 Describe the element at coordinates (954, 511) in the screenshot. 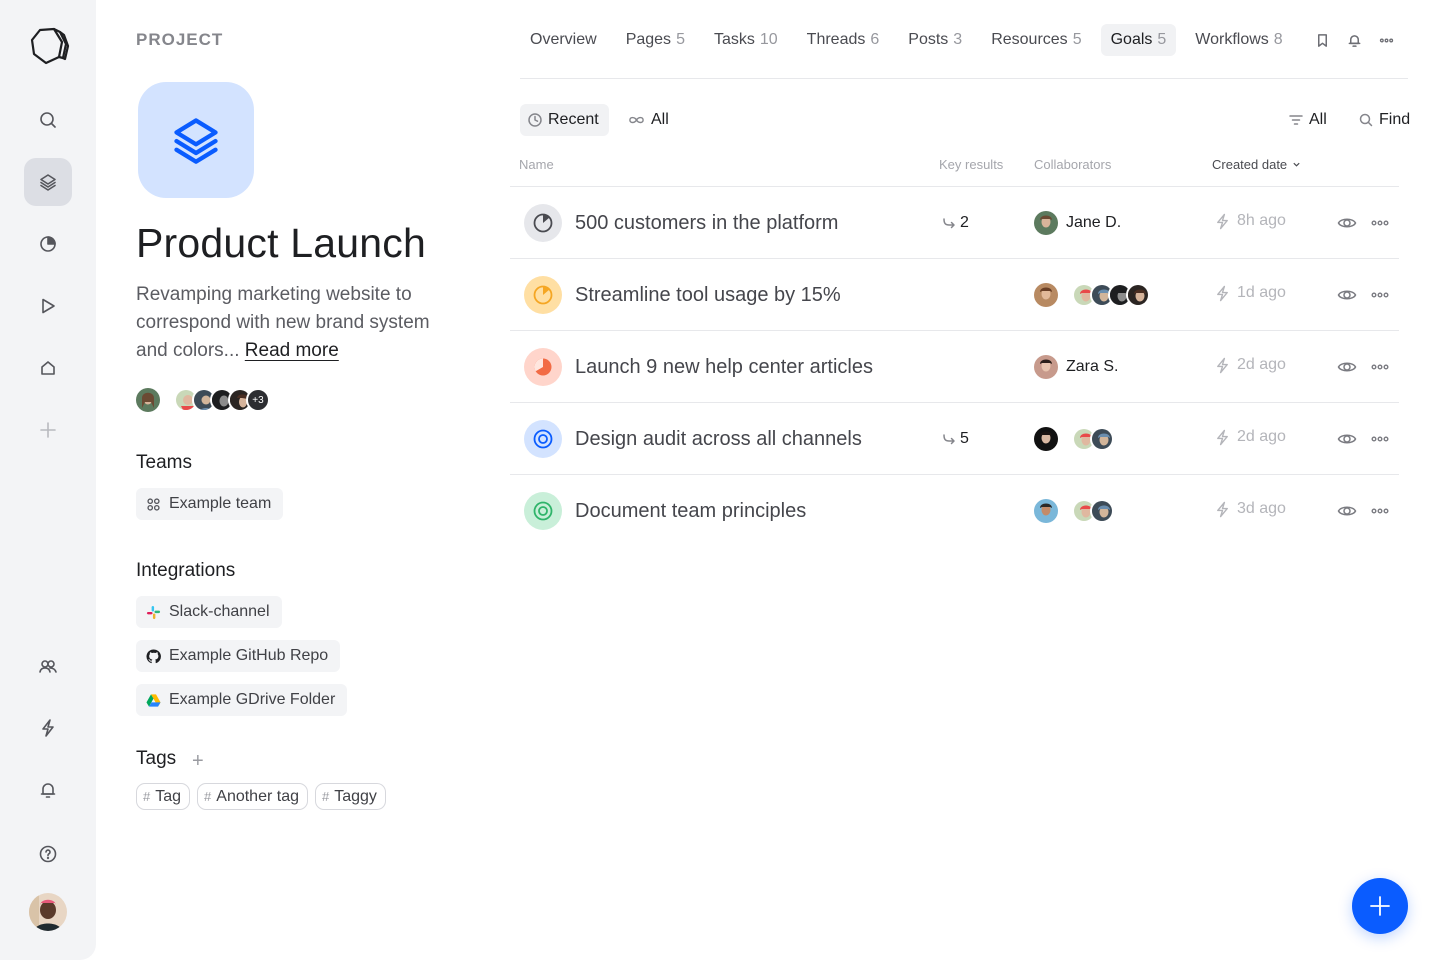

I see `goal-row: Document team principles 3d ago` at that location.